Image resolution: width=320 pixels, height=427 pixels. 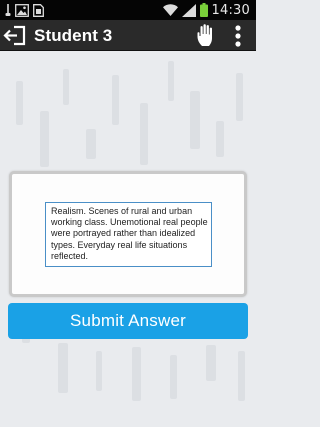 I want to click on back-arrow-icon, so click(x=15, y=35).